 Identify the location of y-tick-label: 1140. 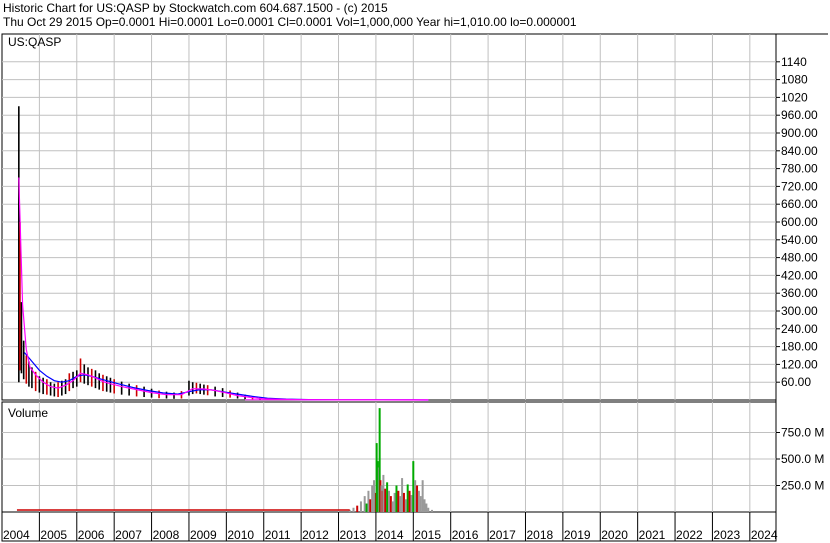
(794, 62).